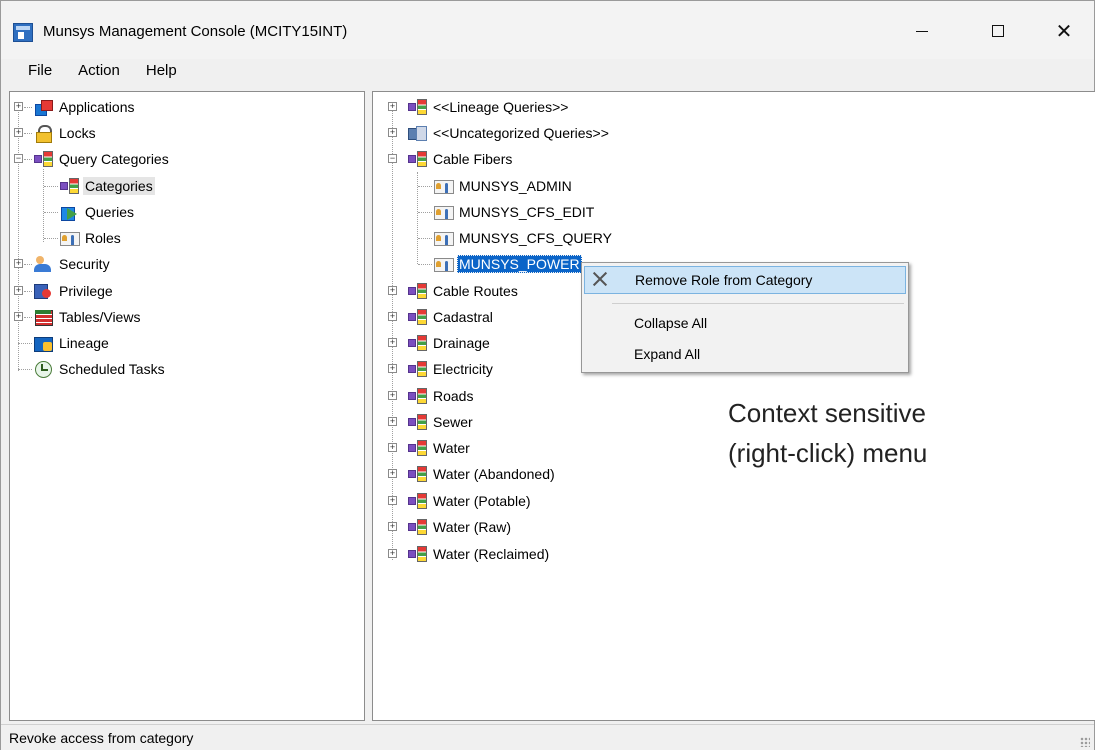 This screenshot has height=750, width=1095. Describe the element at coordinates (101, 738) in the screenshot. I see `status-text: Revoke access from category` at that location.